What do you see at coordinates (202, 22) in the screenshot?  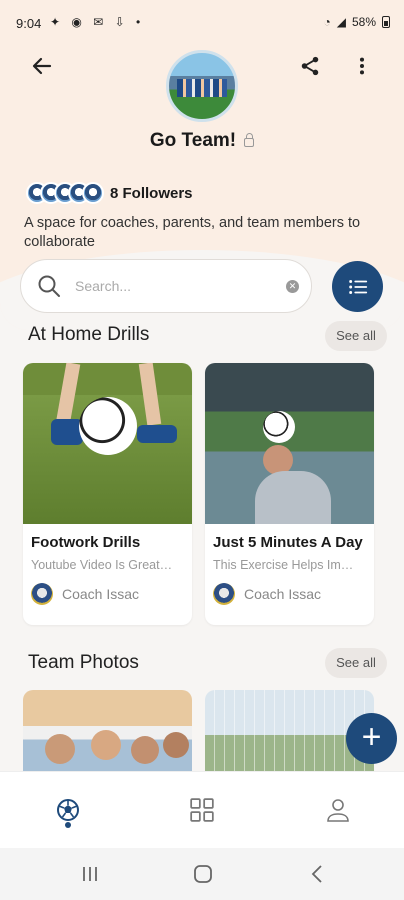 I see `status-bar: 9:04 ✦ ◉ ✉ ⇩ • ◔ ◢ 58%` at bounding box center [202, 22].